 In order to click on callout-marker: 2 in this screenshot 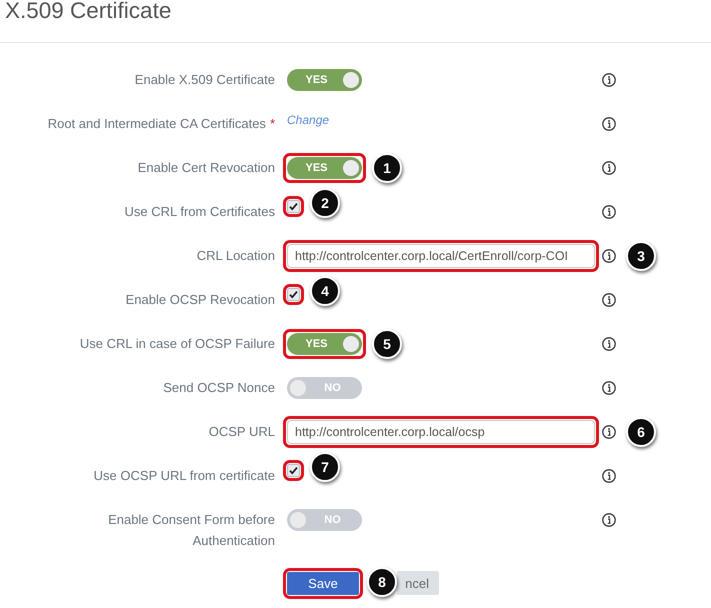, I will do `click(325, 203)`.